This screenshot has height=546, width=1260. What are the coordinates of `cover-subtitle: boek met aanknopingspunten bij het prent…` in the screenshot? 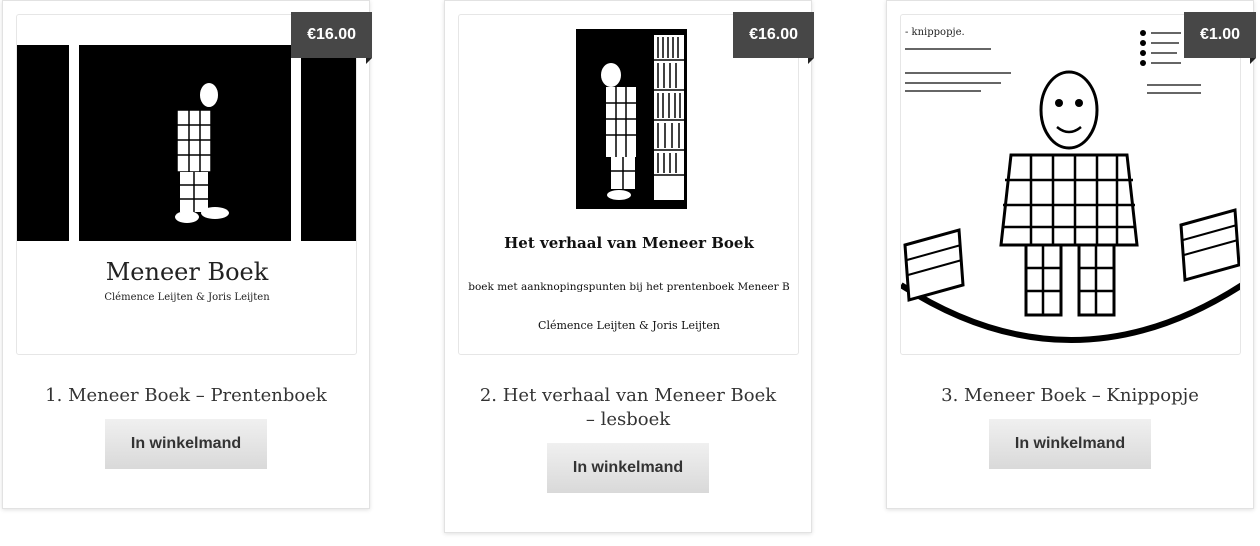 It's located at (629, 287).